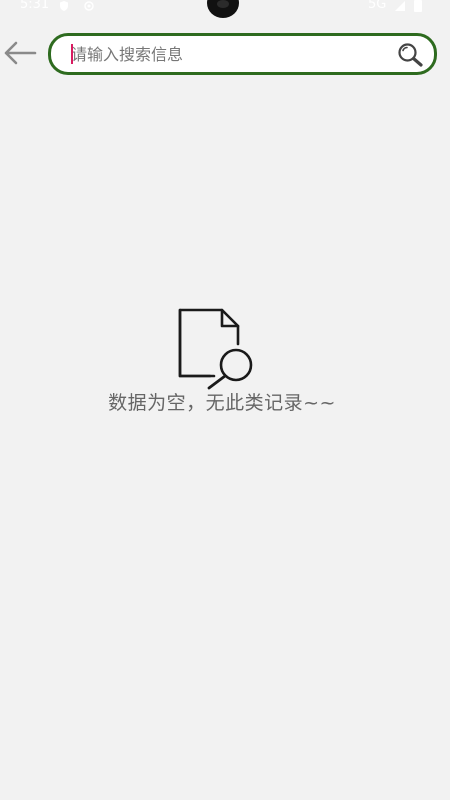  I want to click on shield-icon, so click(64, 6).